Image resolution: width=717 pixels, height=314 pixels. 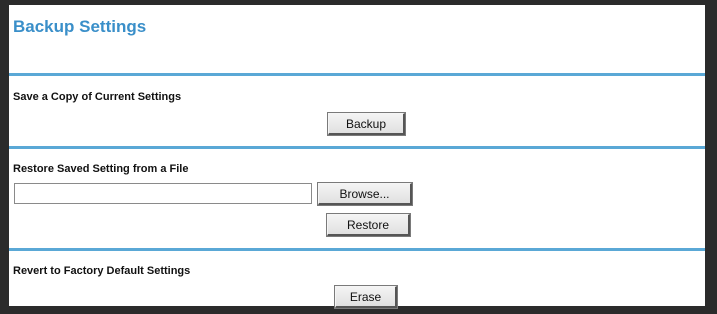 What do you see at coordinates (163, 193) in the screenshot?
I see `restore-file-path-input` at bounding box center [163, 193].